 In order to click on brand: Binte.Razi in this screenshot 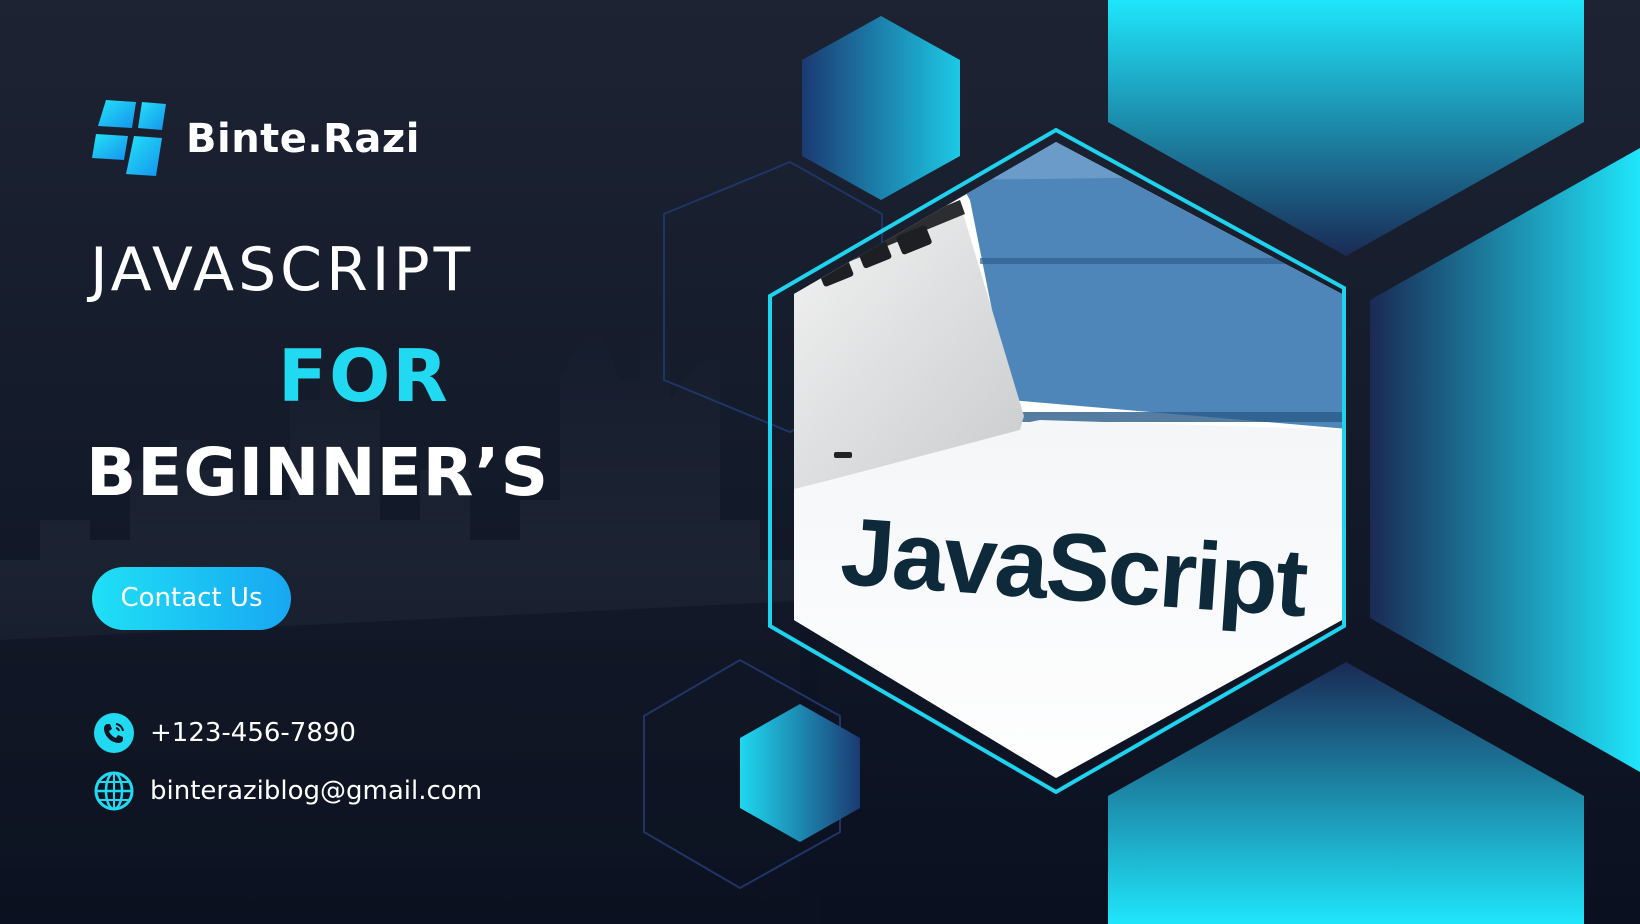, I will do `click(256, 139)`.